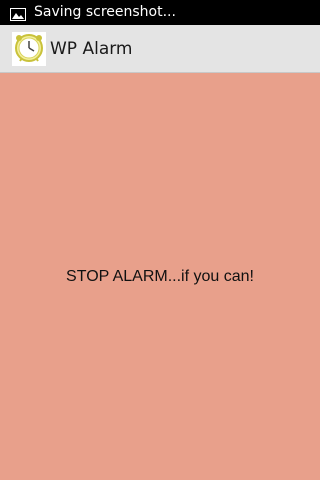  Describe the element at coordinates (91, 49) in the screenshot. I see `app-title: WP Alarm` at that location.